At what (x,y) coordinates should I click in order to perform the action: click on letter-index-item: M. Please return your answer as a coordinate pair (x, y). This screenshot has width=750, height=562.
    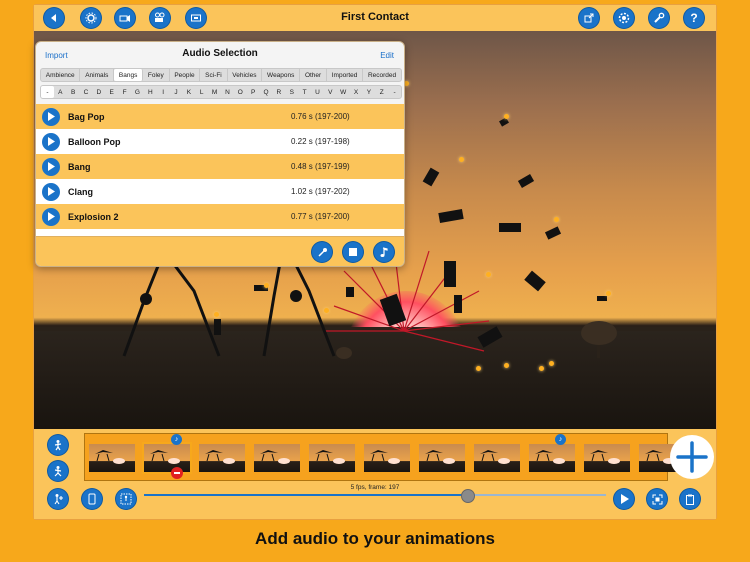
    Looking at the image, I should click on (214, 92).